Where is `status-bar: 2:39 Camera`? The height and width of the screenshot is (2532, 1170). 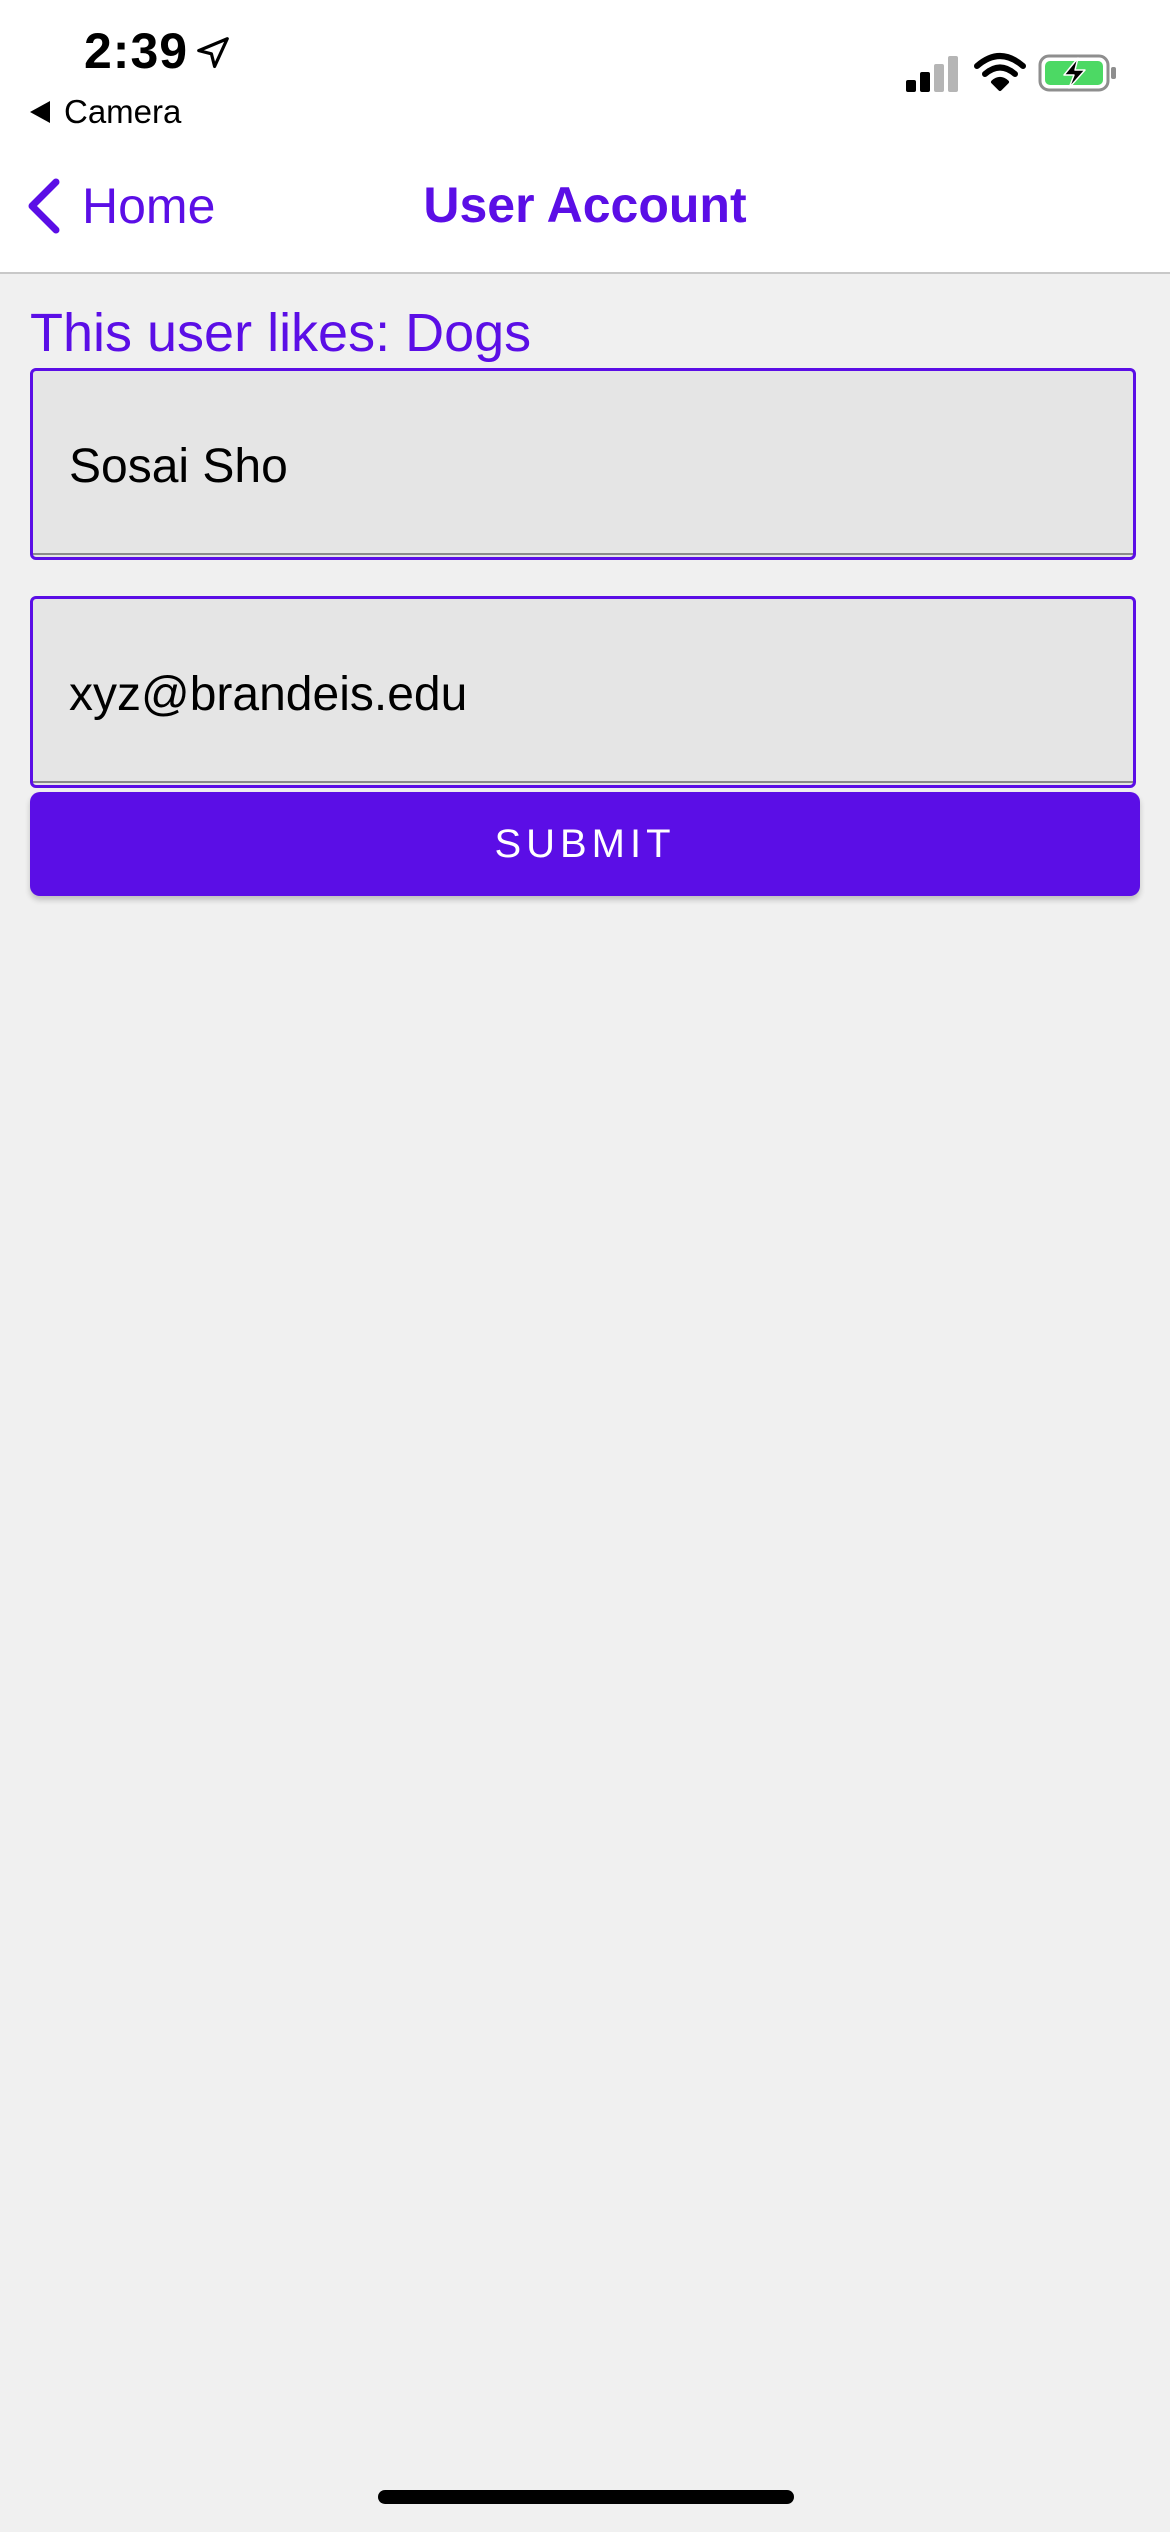 status-bar: 2:39 Camera is located at coordinates (585, 70).